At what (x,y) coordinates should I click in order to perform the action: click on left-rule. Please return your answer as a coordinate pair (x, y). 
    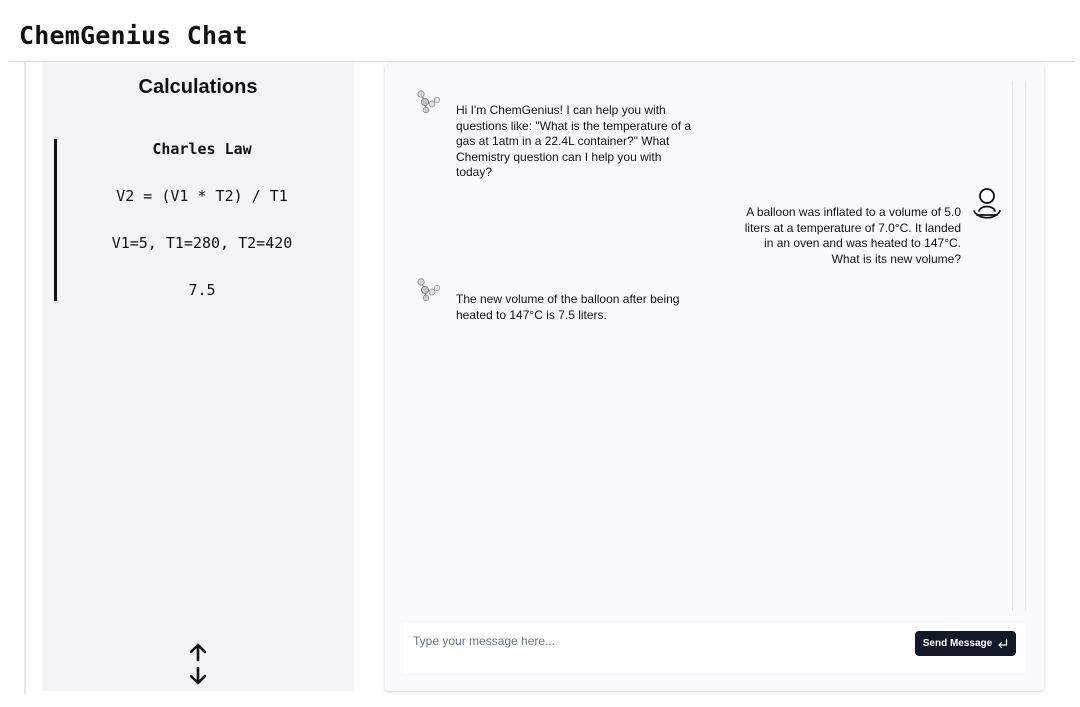
    Looking at the image, I should click on (25, 378).